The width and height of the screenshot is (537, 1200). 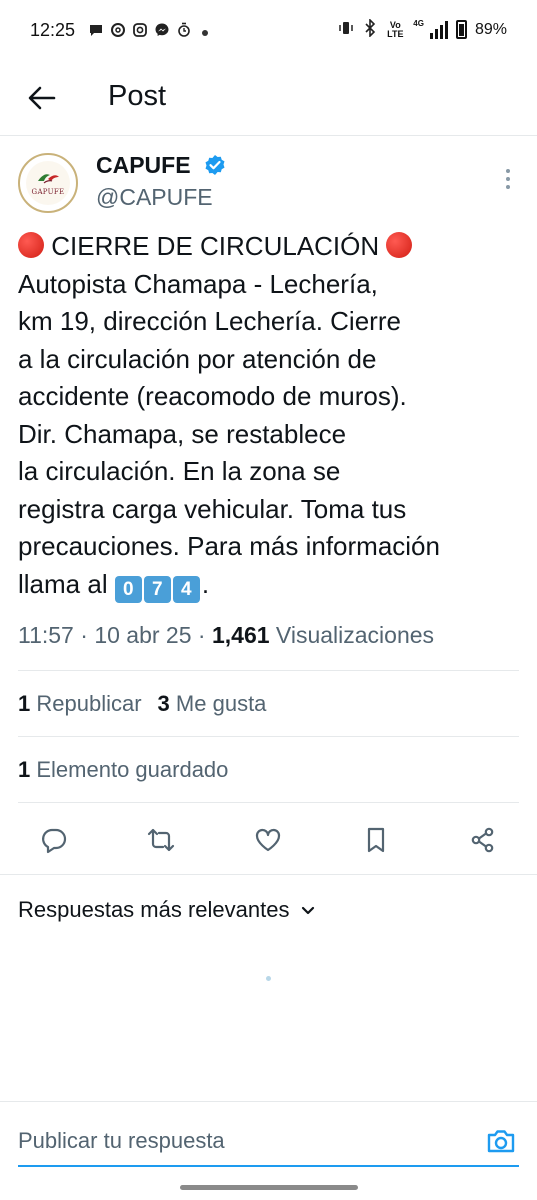 What do you see at coordinates (182, 433) in the screenshot?
I see `tweet-line: Dir. Chamapa, se restablece` at bounding box center [182, 433].